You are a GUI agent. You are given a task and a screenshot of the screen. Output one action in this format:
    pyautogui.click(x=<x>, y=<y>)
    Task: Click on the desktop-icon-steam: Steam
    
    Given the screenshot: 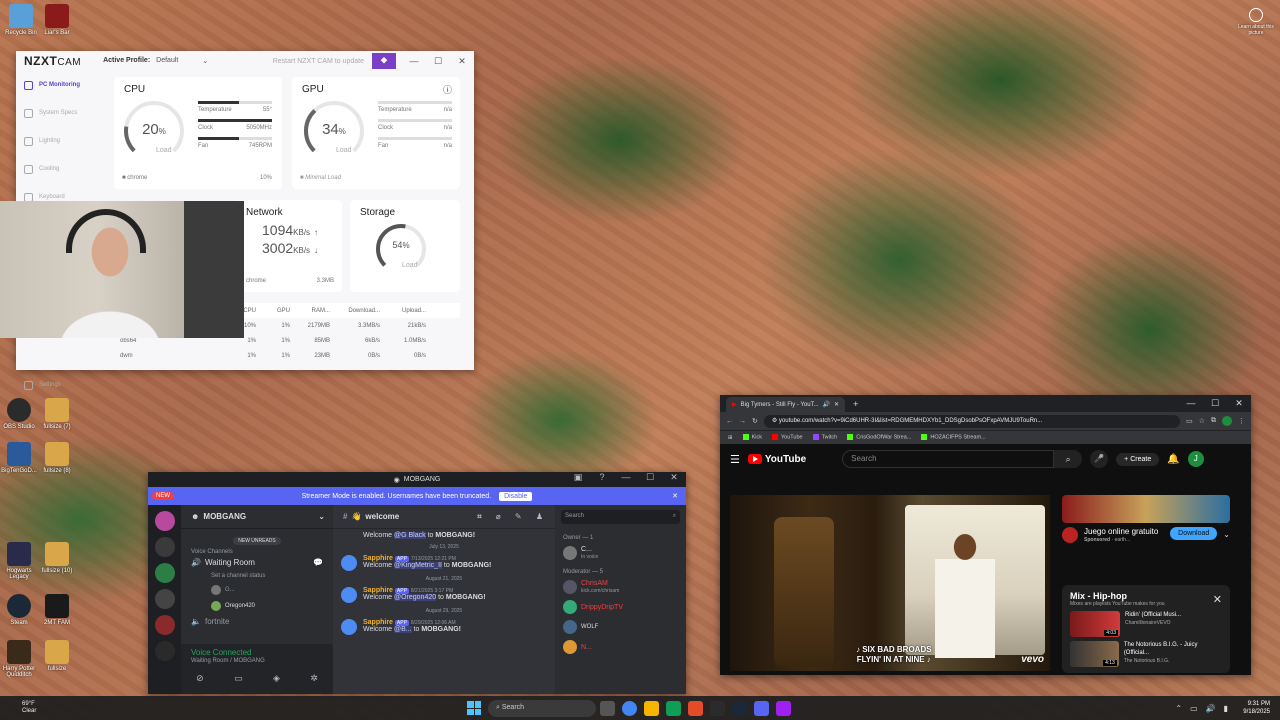 What is the action you would take?
    pyautogui.click(x=19, y=610)
    